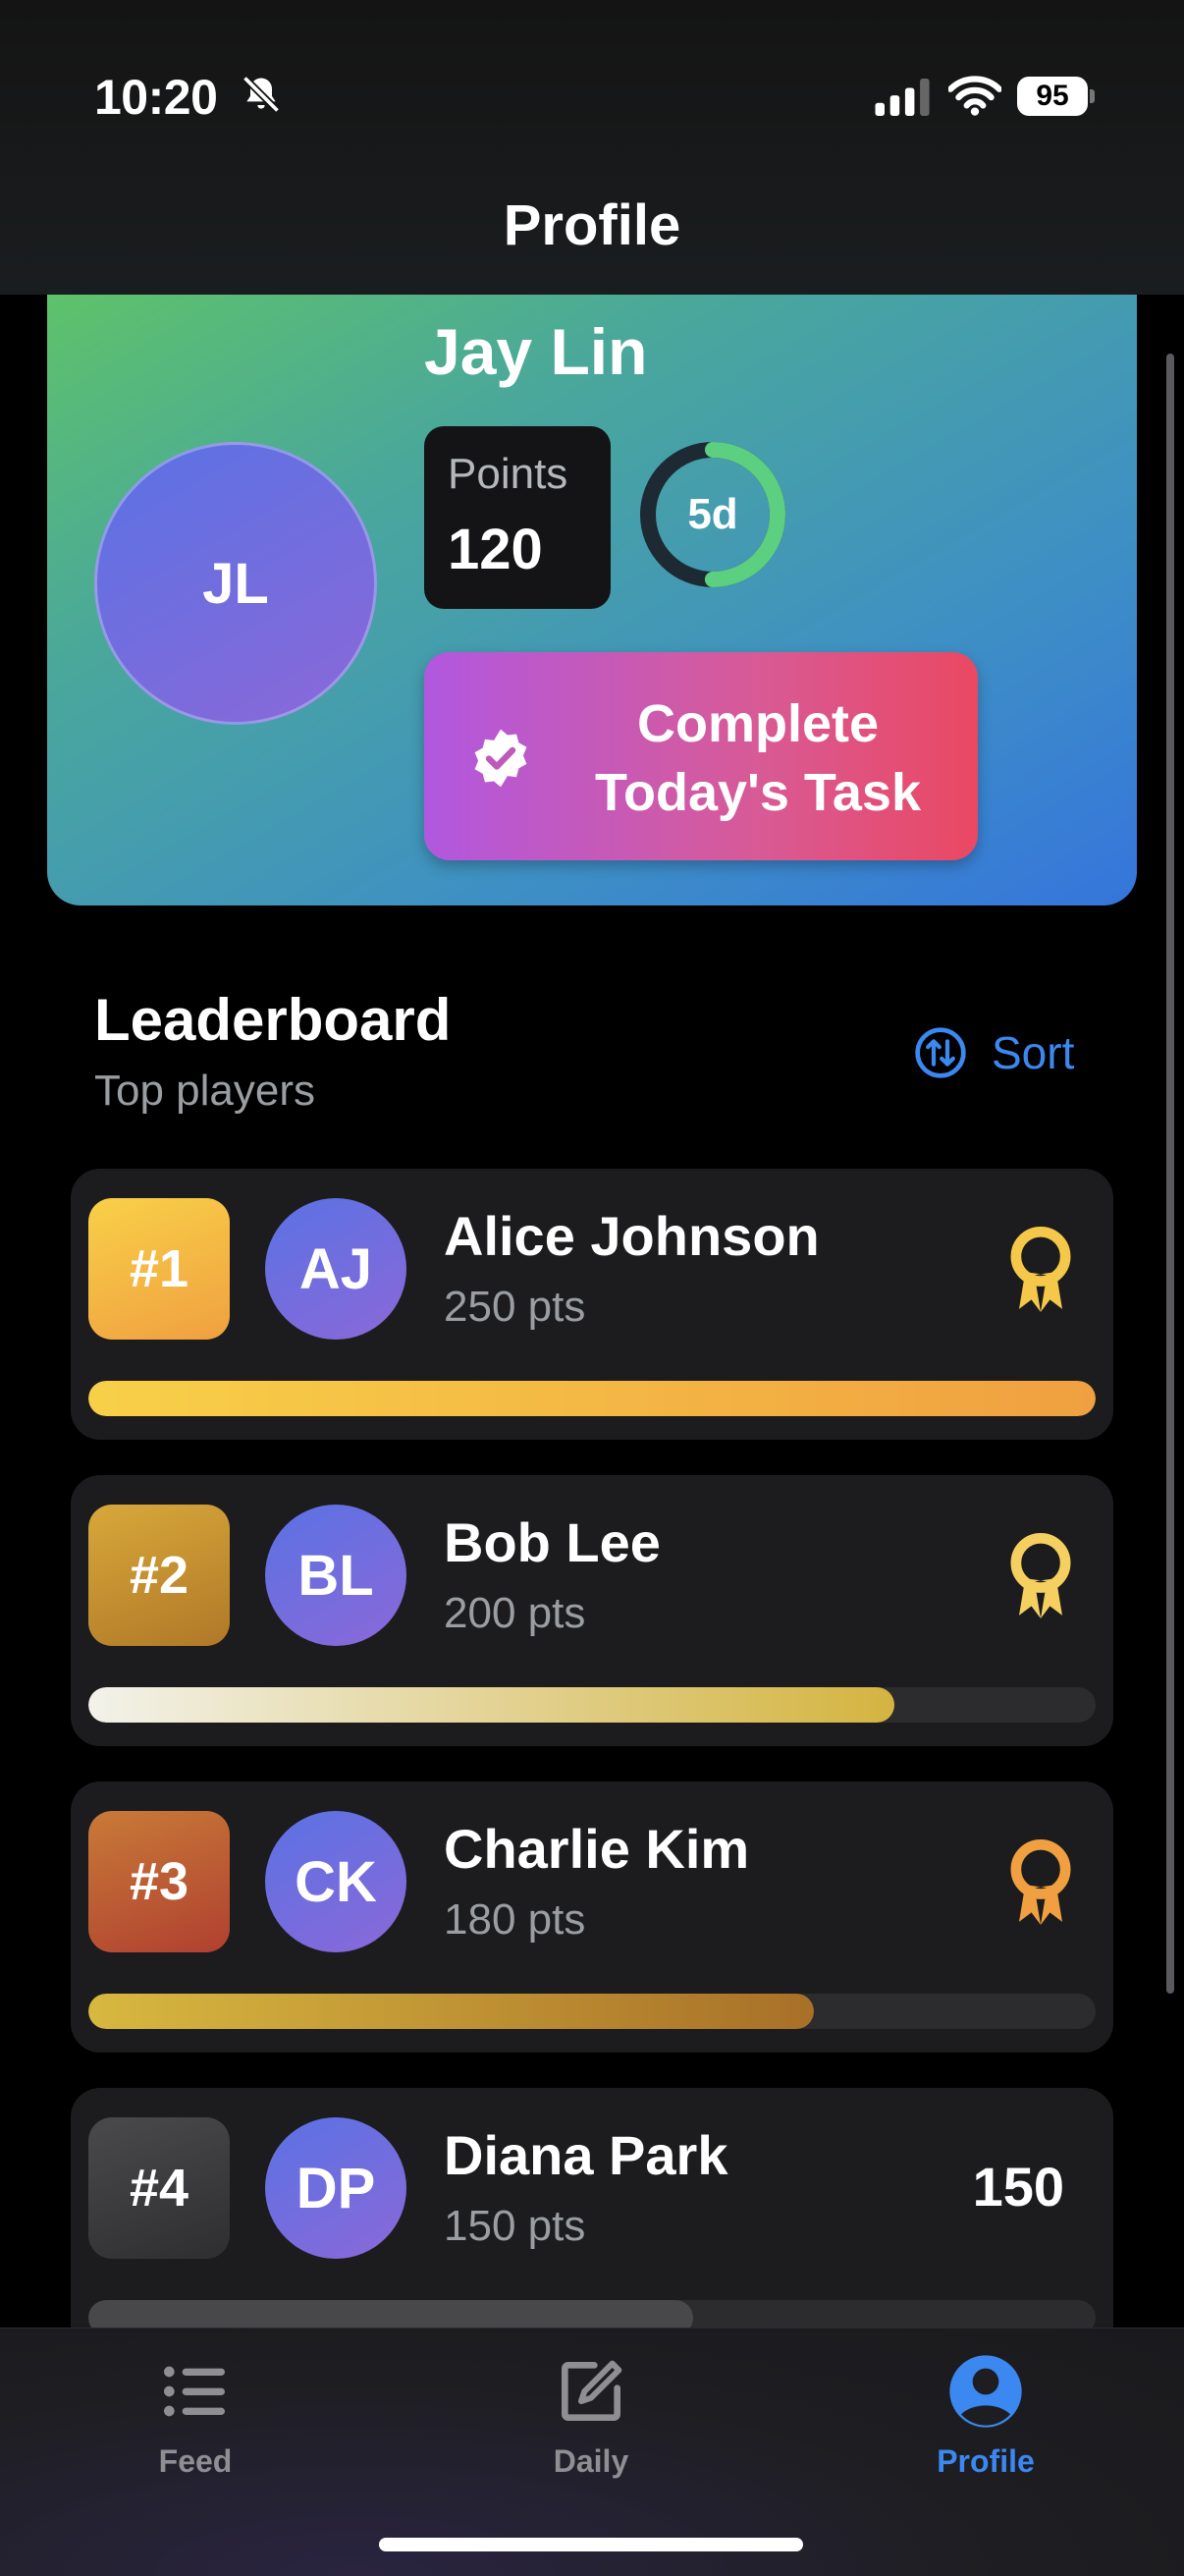 This screenshot has height=2576, width=1184. I want to click on tab-label: Daily, so click(591, 2461).